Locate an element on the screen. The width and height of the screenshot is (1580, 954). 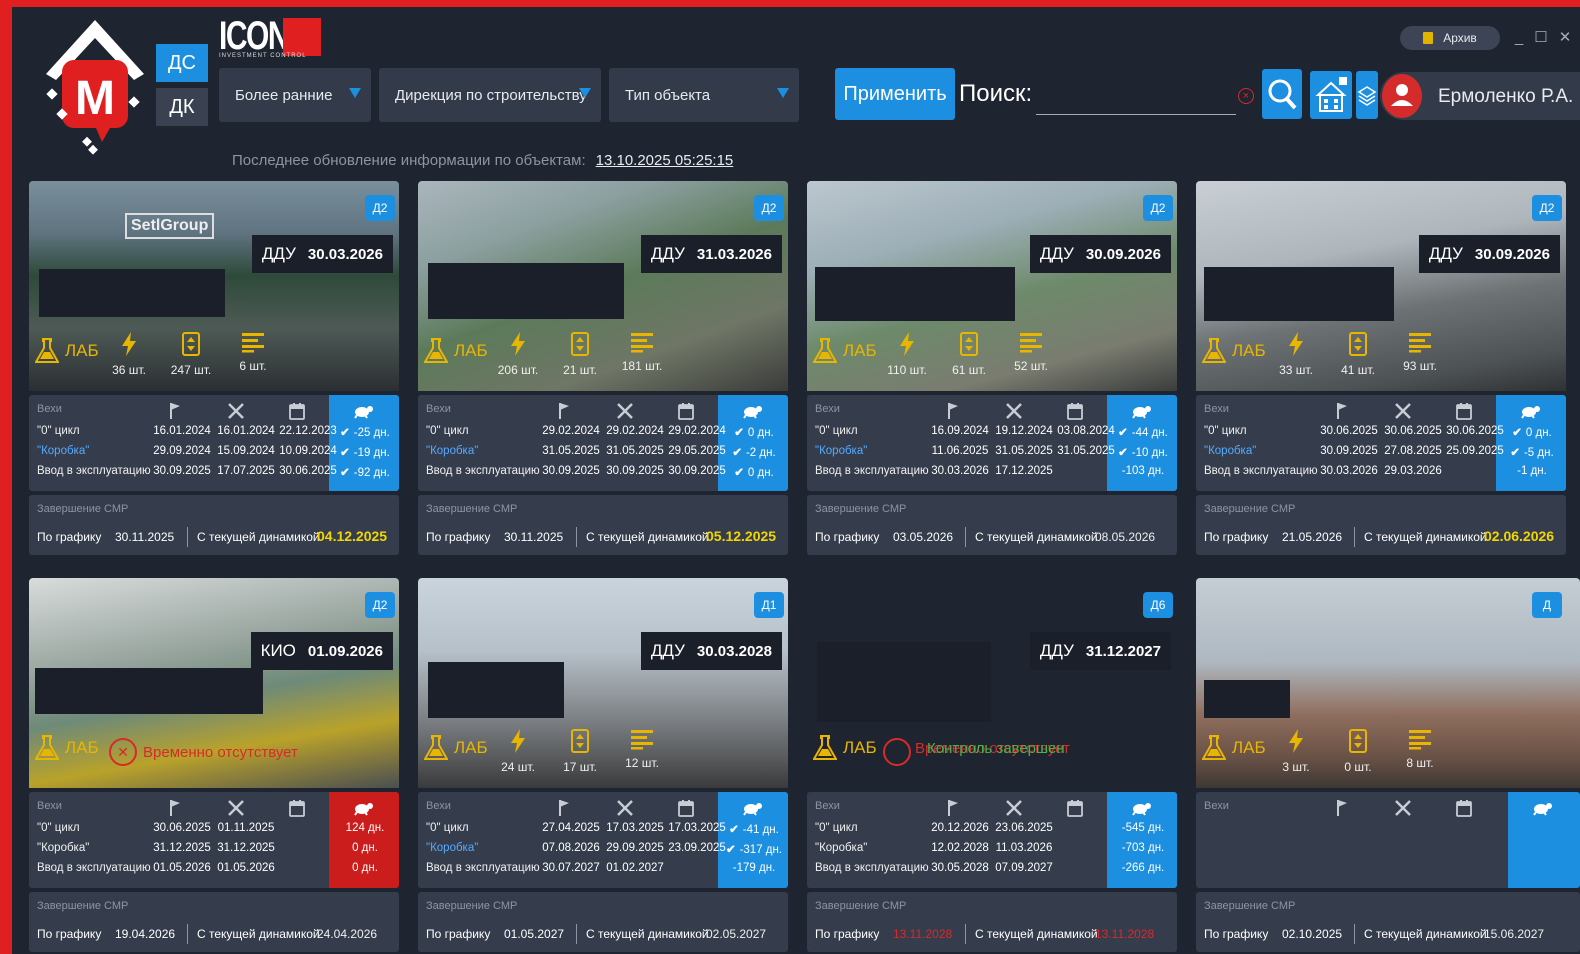
search-input is located at coordinates (1136, 98).